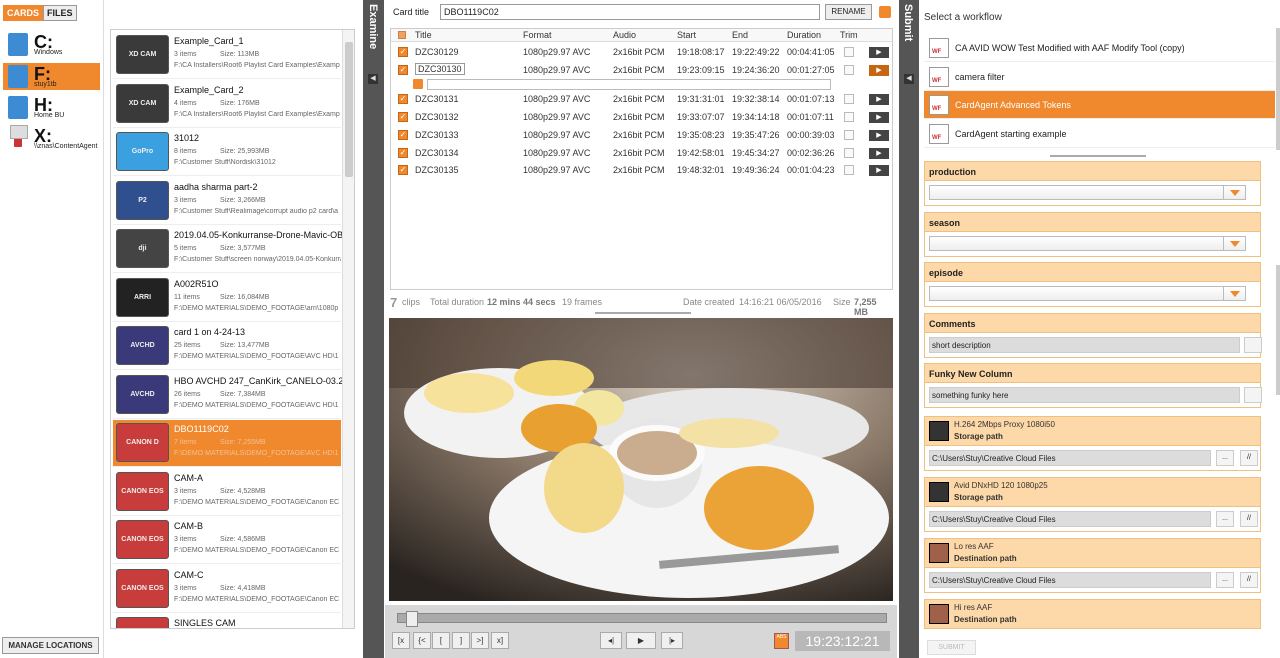  I want to click on workflow-item: WF CardAgent starting example, so click(1099, 134).